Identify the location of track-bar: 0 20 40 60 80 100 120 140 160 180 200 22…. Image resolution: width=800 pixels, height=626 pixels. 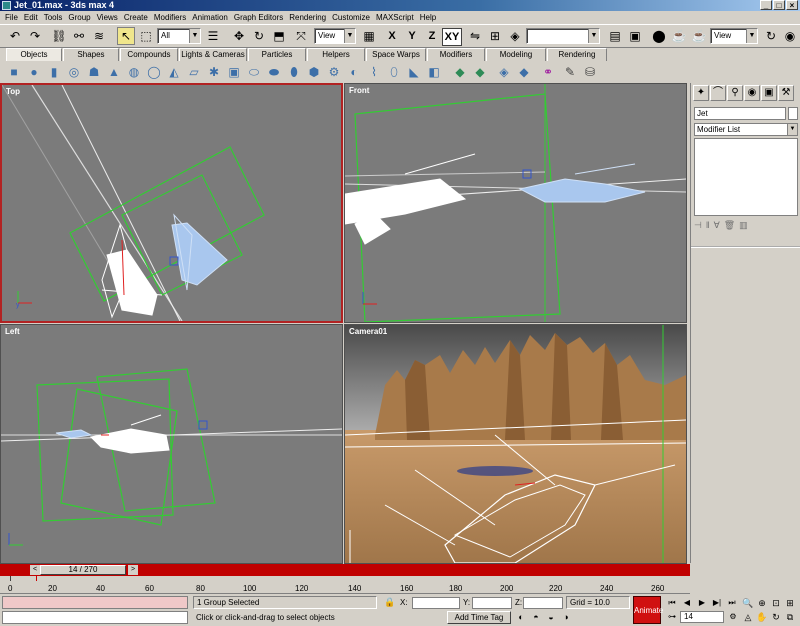
(345, 585).